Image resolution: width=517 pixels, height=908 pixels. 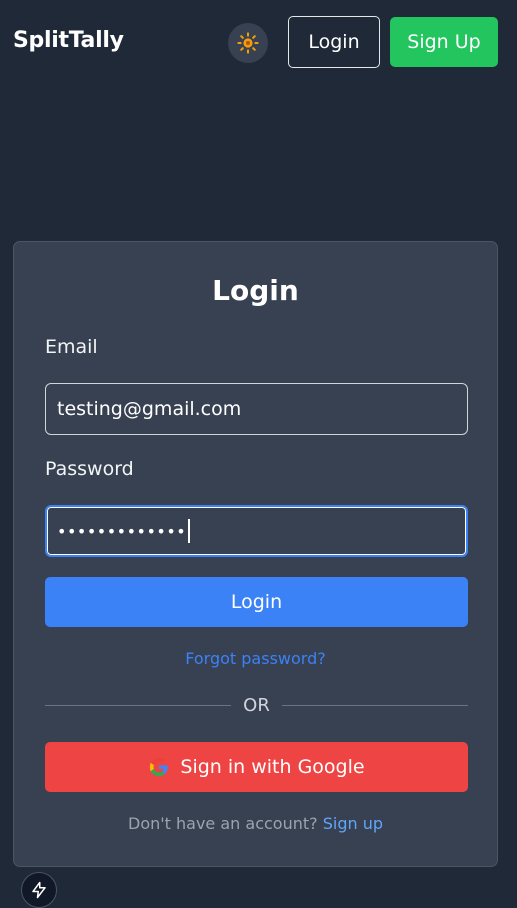 I want to click on bolt-badge, so click(x=39, y=890).